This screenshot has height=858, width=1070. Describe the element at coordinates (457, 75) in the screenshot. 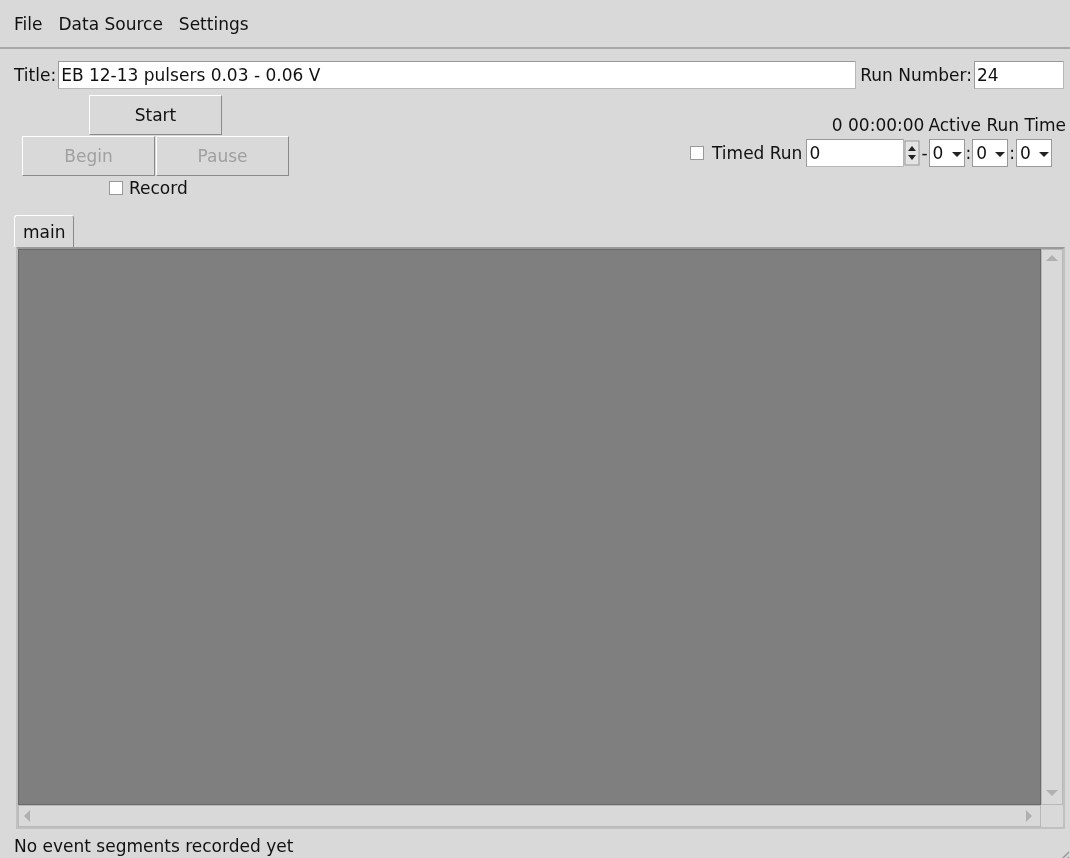

I see `title-field: EB 12-13 pulsers 0.03 - 0.06 V` at that location.